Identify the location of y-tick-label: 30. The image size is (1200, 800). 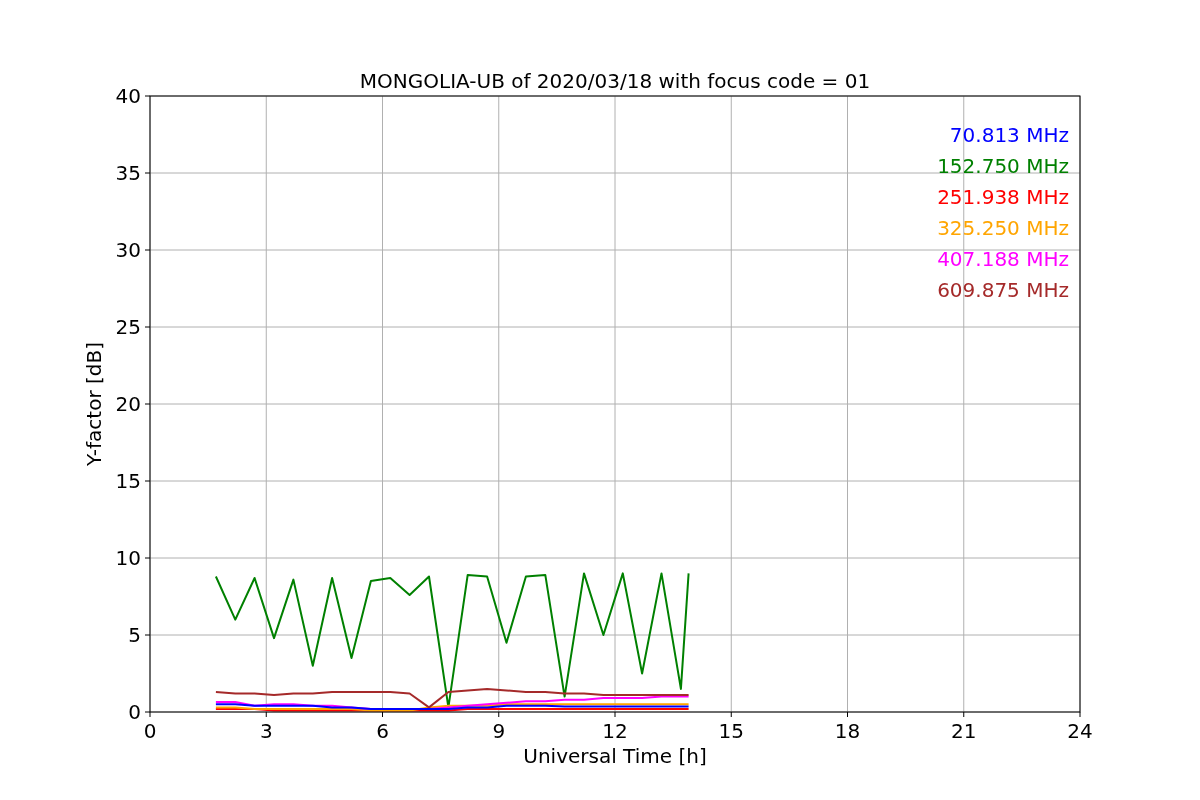
(128, 250).